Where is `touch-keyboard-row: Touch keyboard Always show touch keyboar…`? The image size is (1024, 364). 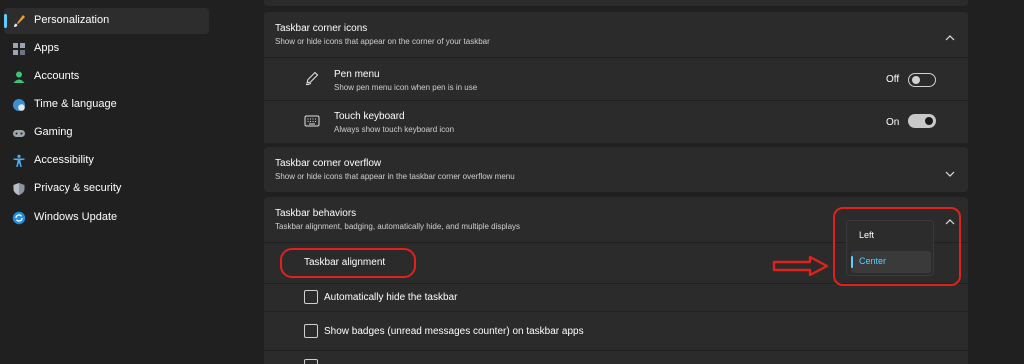
touch-keyboard-row: Touch keyboard Always show touch keyboar… is located at coordinates (616, 122).